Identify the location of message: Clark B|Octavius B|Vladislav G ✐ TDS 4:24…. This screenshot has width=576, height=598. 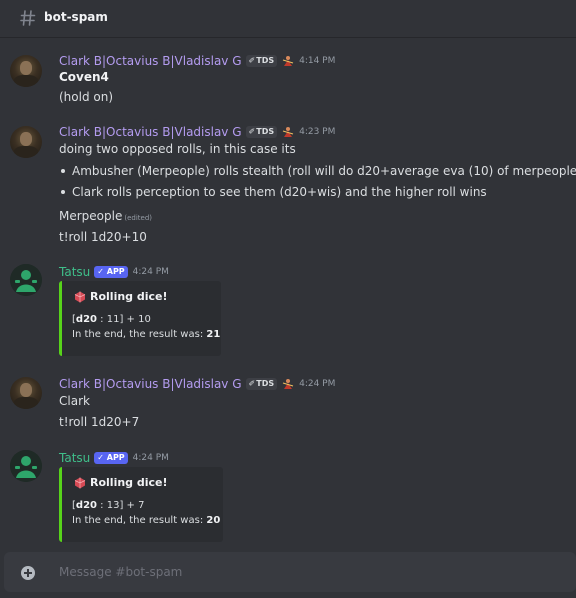
(288, 406).